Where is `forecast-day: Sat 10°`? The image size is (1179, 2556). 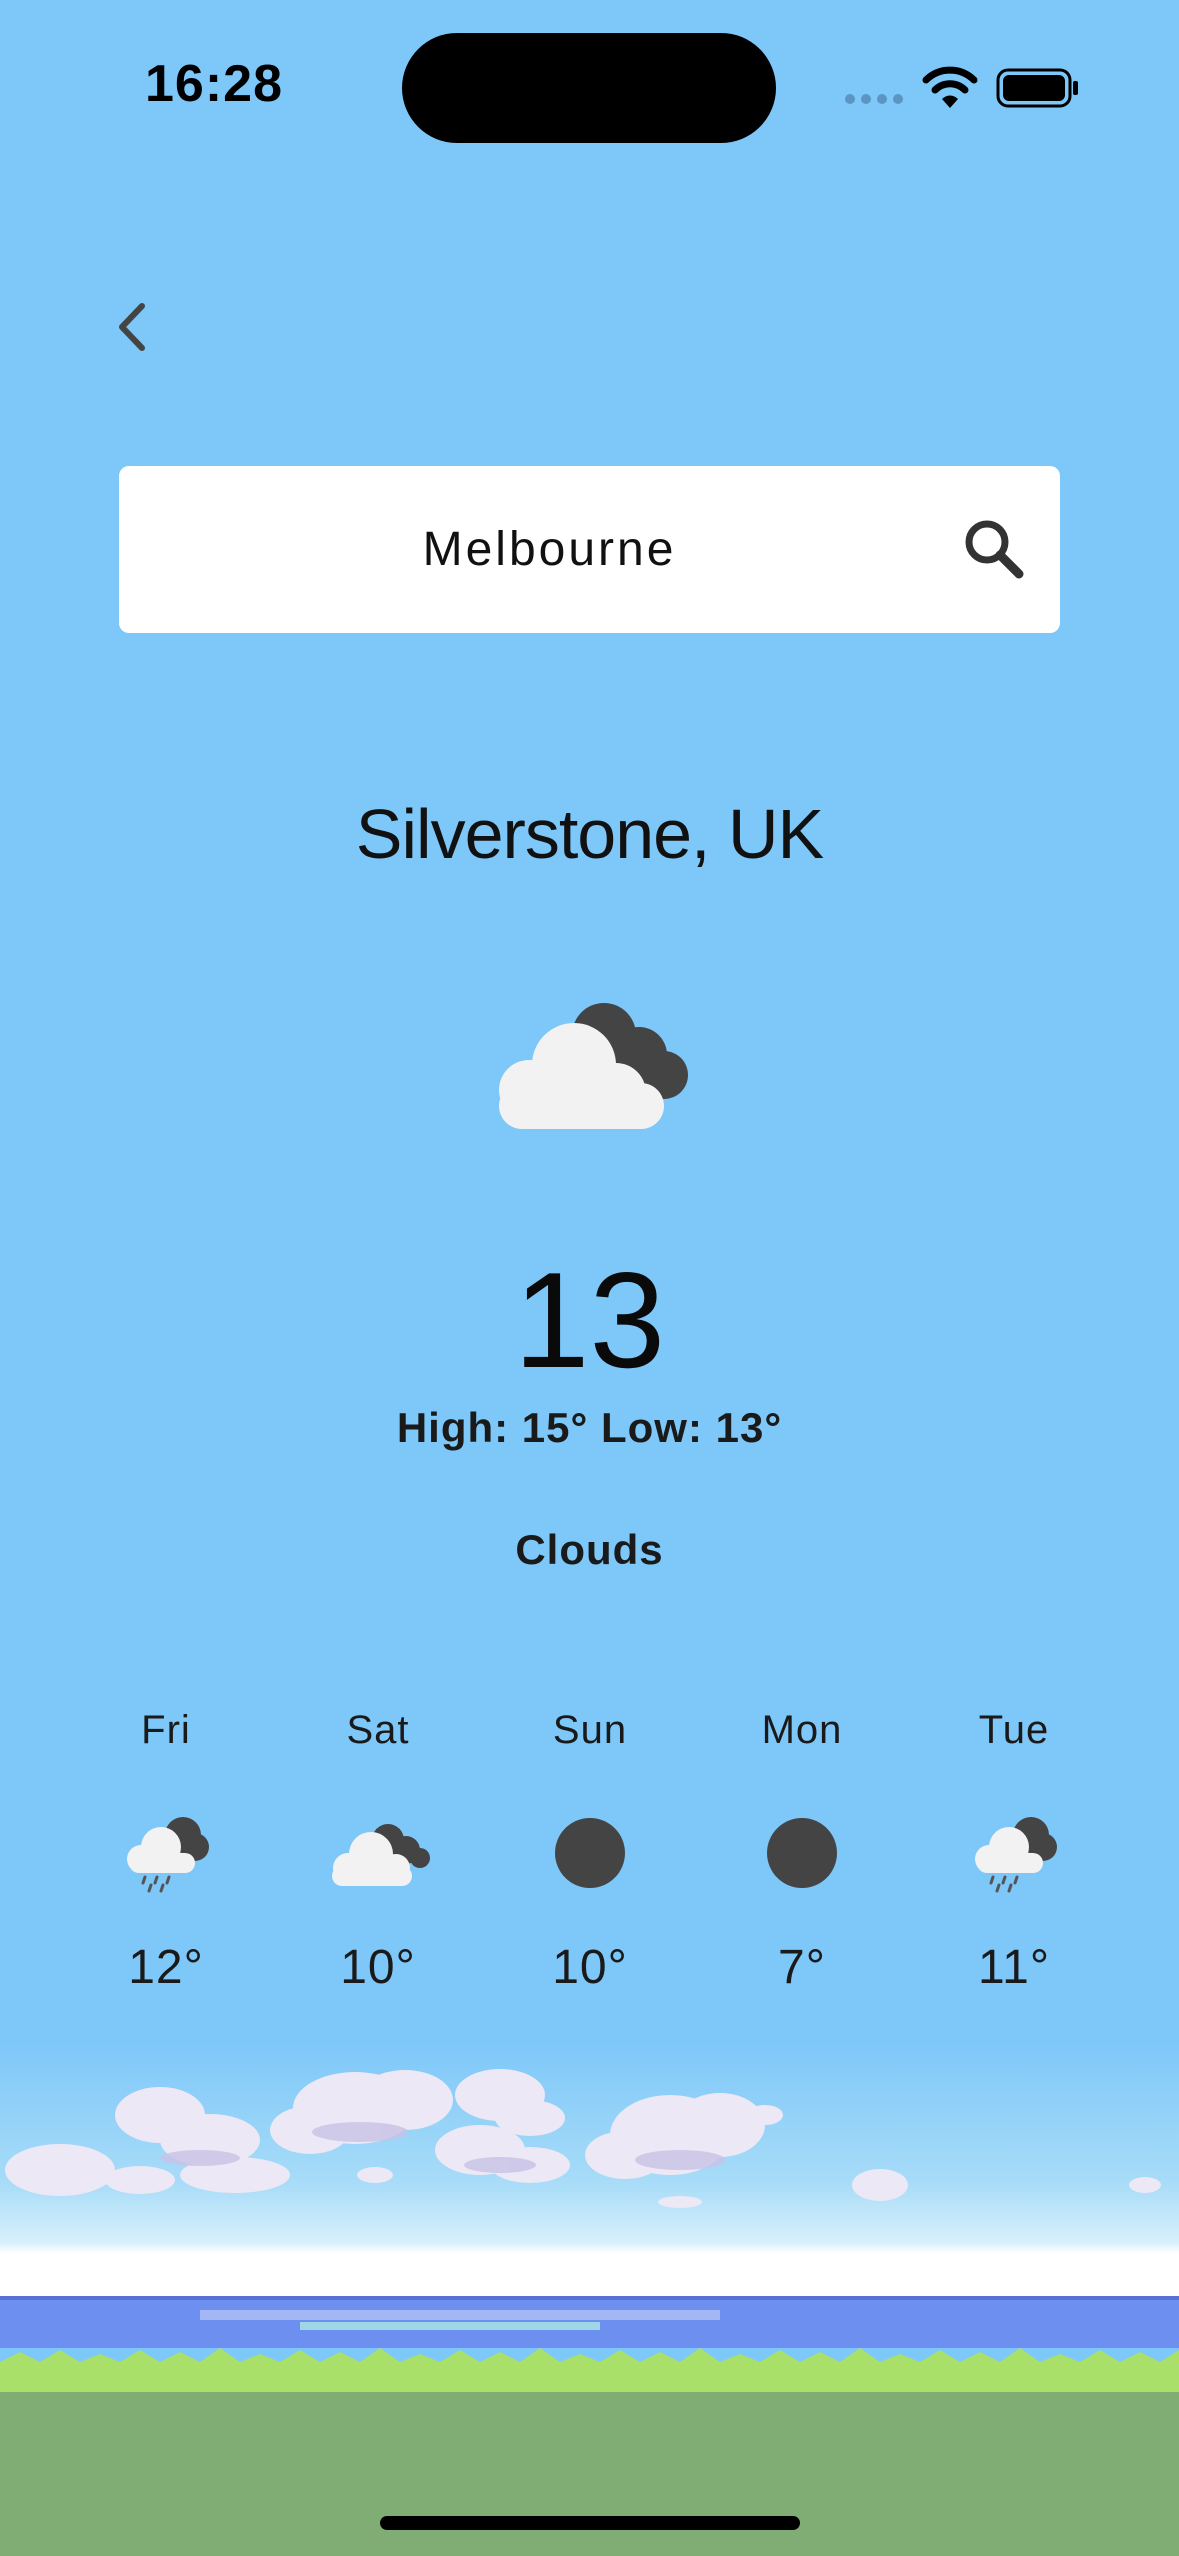 forecast-day: Sat 10° is located at coordinates (378, 1860).